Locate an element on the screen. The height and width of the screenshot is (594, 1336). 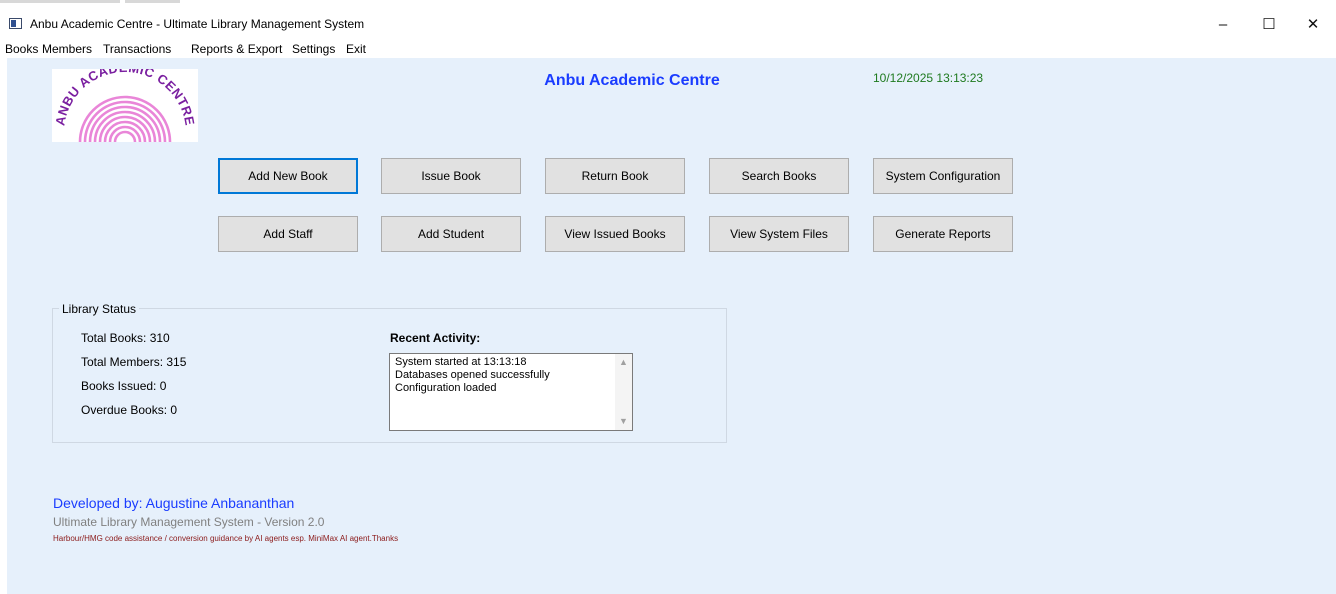
add-new-book-button: Add New Book is located at coordinates (288, 176).